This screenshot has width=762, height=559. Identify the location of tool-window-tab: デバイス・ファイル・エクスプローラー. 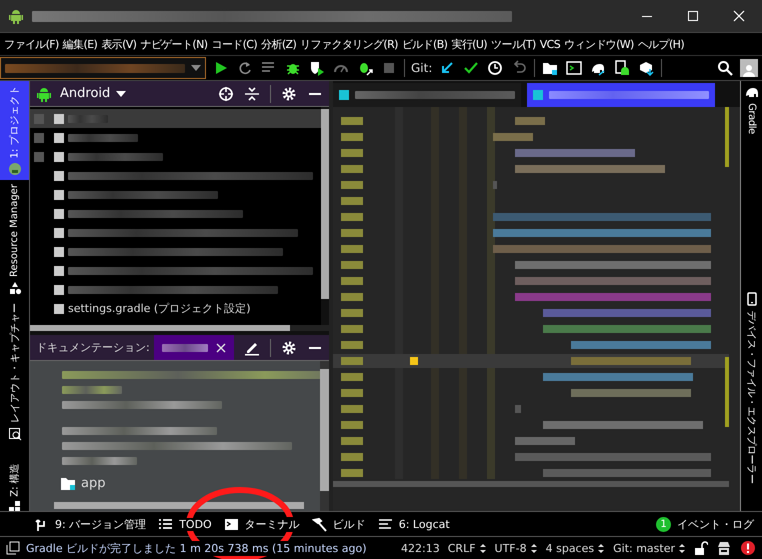
(751, 387).